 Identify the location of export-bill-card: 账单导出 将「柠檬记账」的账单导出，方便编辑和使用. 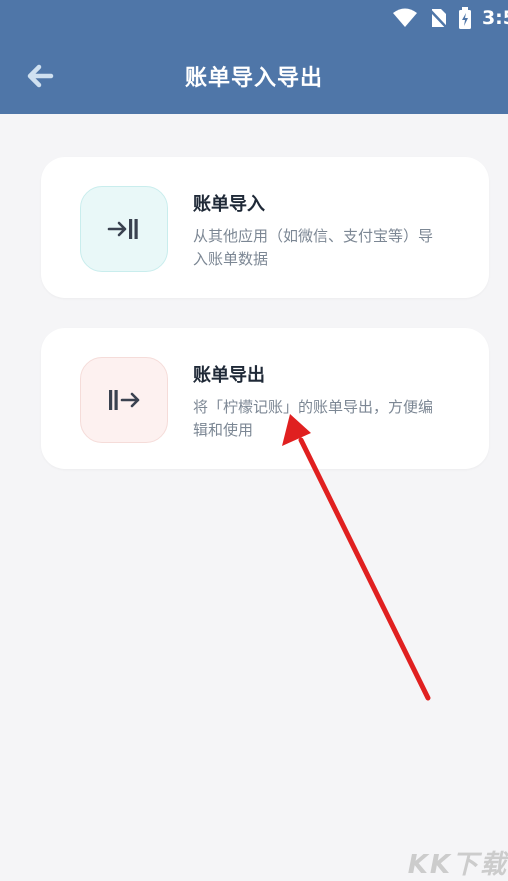
(265, 398).